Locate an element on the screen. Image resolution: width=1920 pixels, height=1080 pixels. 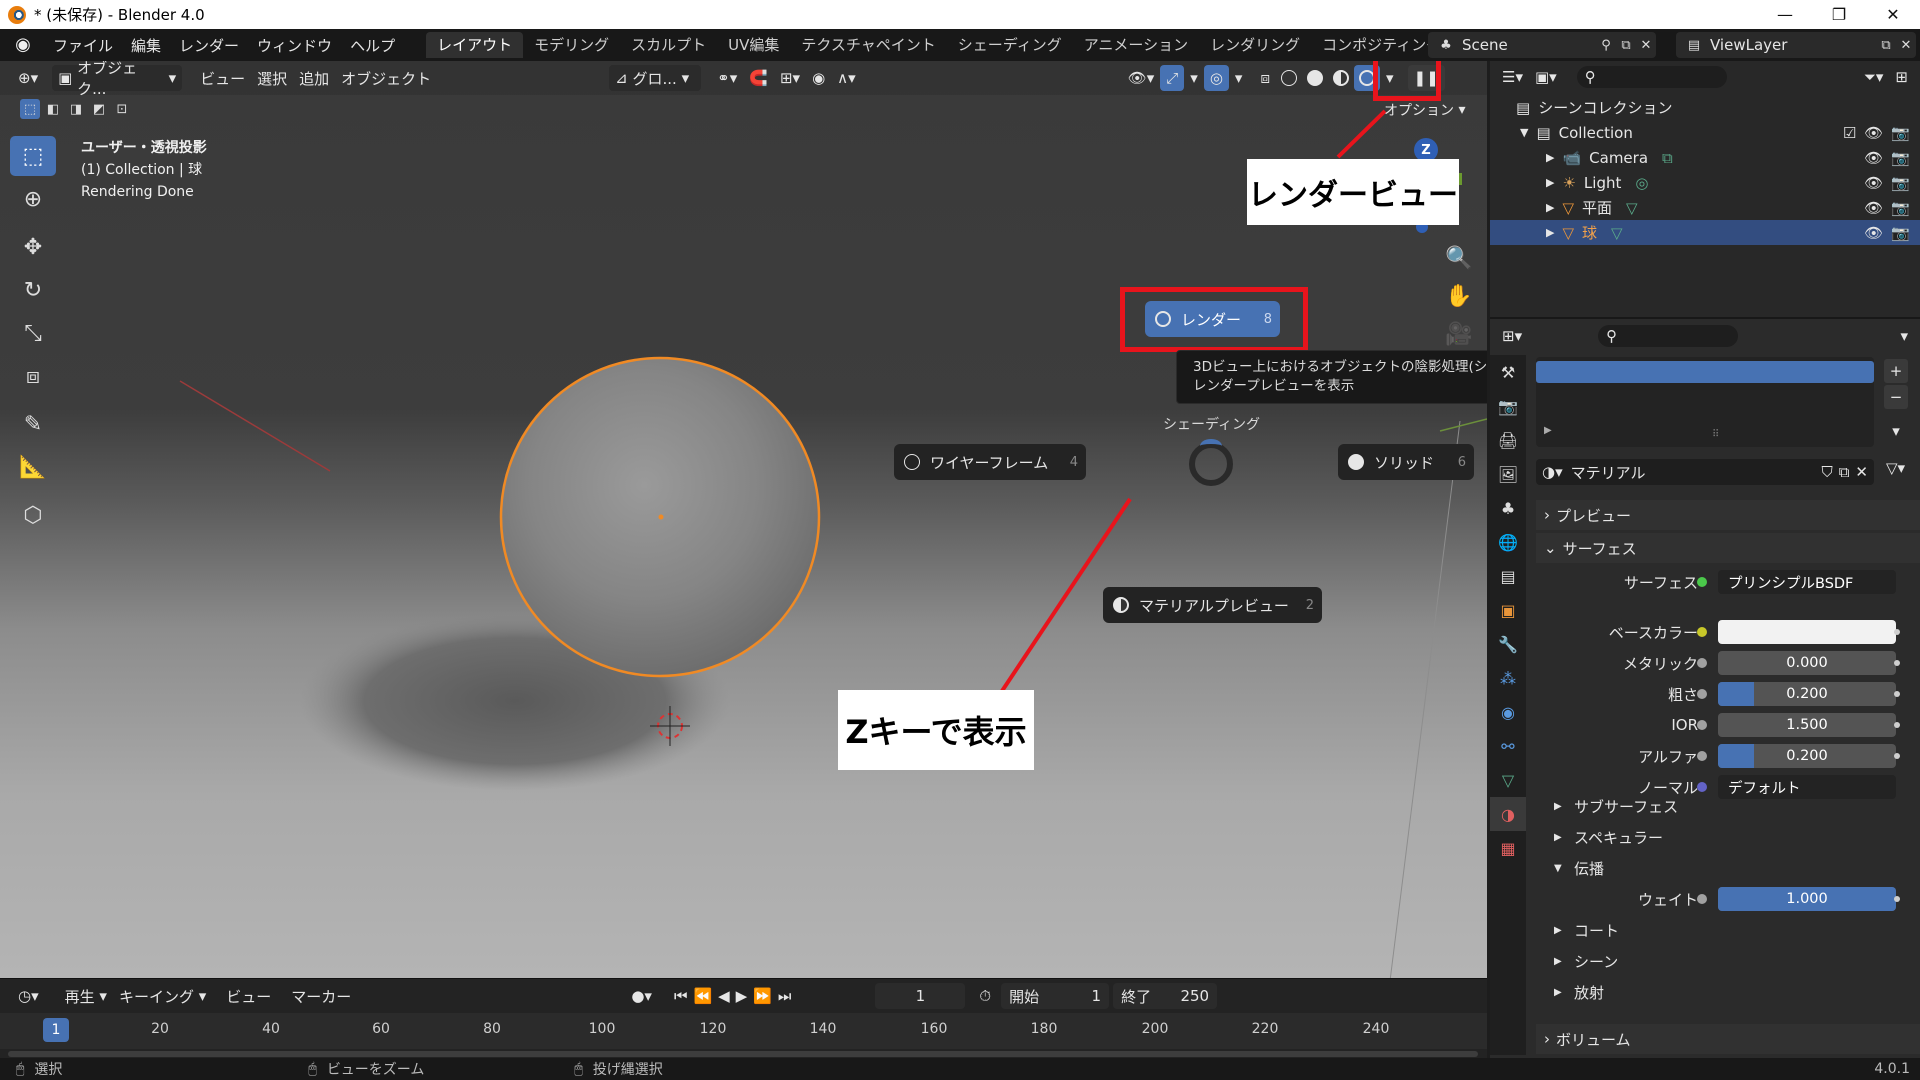
current-frame-field: 1 is located at coordinates (920, 996).